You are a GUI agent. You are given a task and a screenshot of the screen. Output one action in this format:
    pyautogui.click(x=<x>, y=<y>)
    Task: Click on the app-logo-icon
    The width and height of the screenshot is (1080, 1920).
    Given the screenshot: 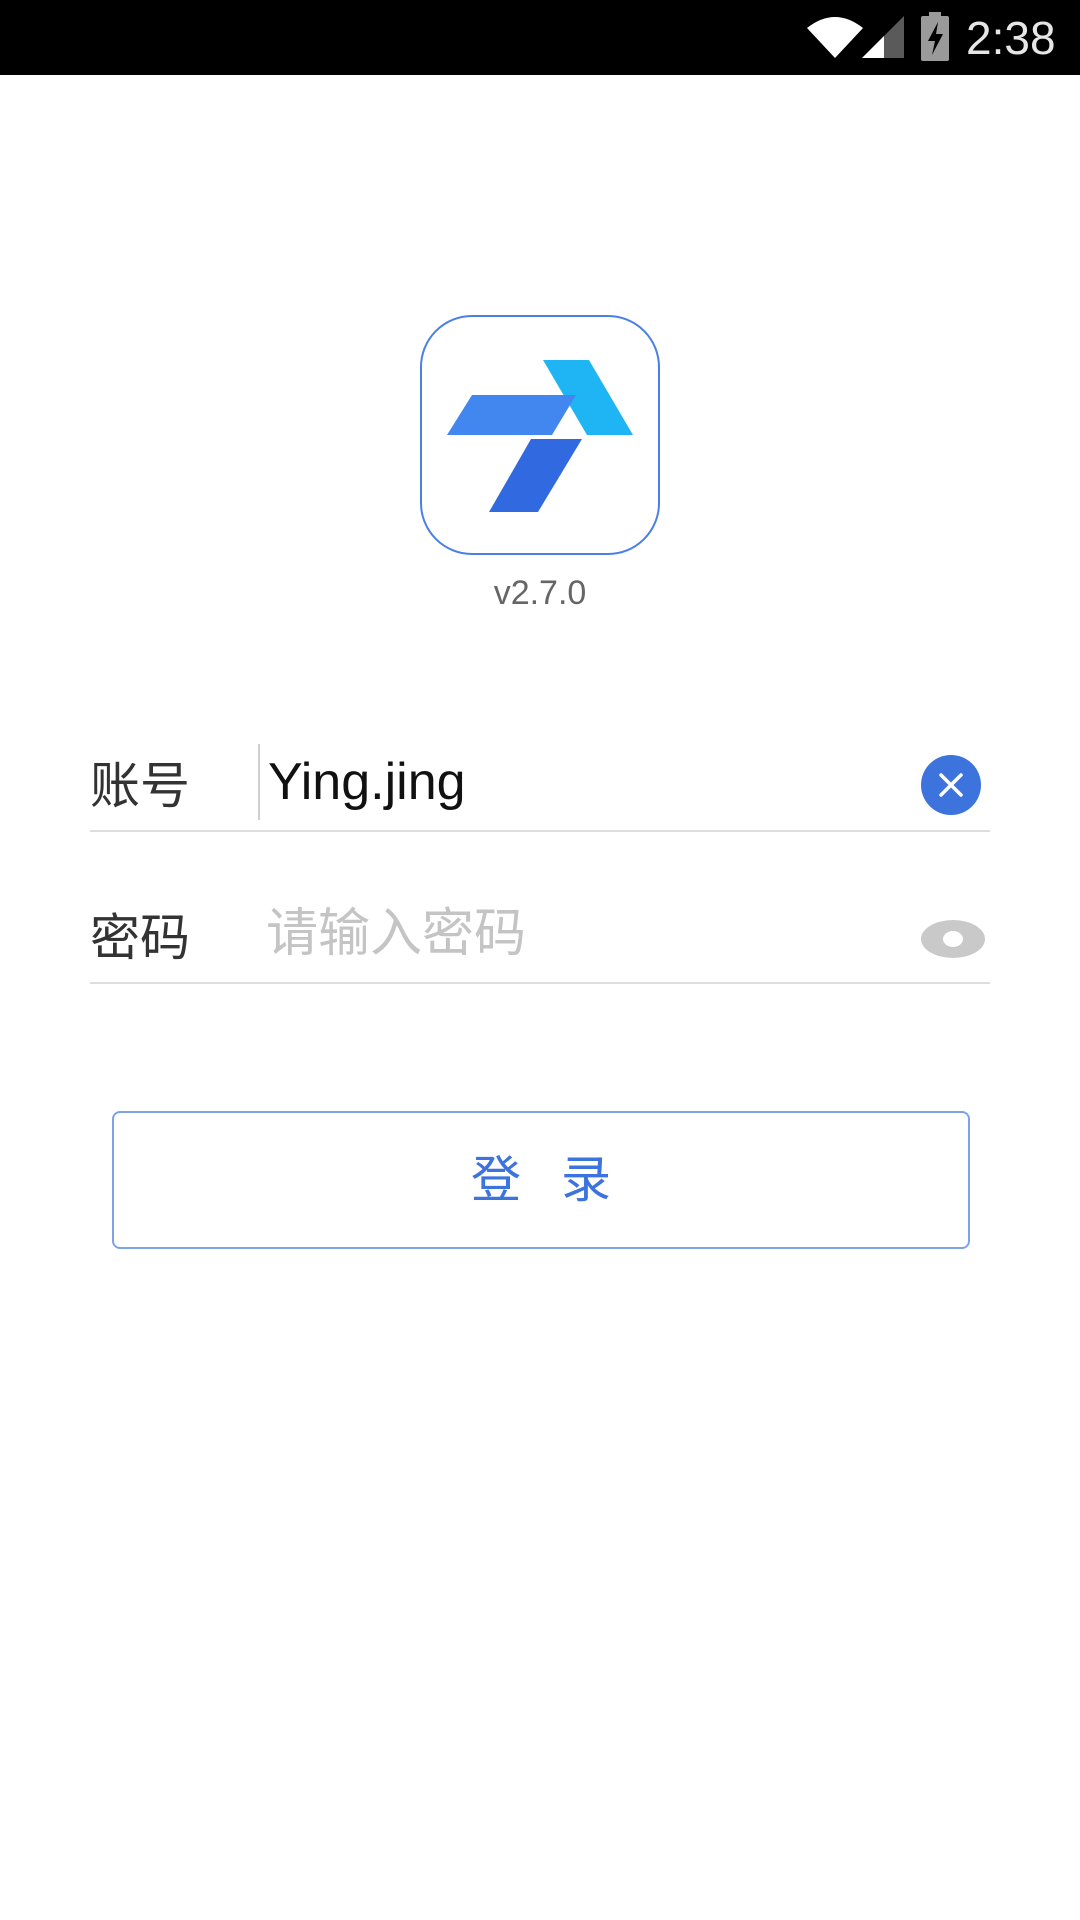 What is the action you would take?
    pyautogui.click(x=540, y=436)
    